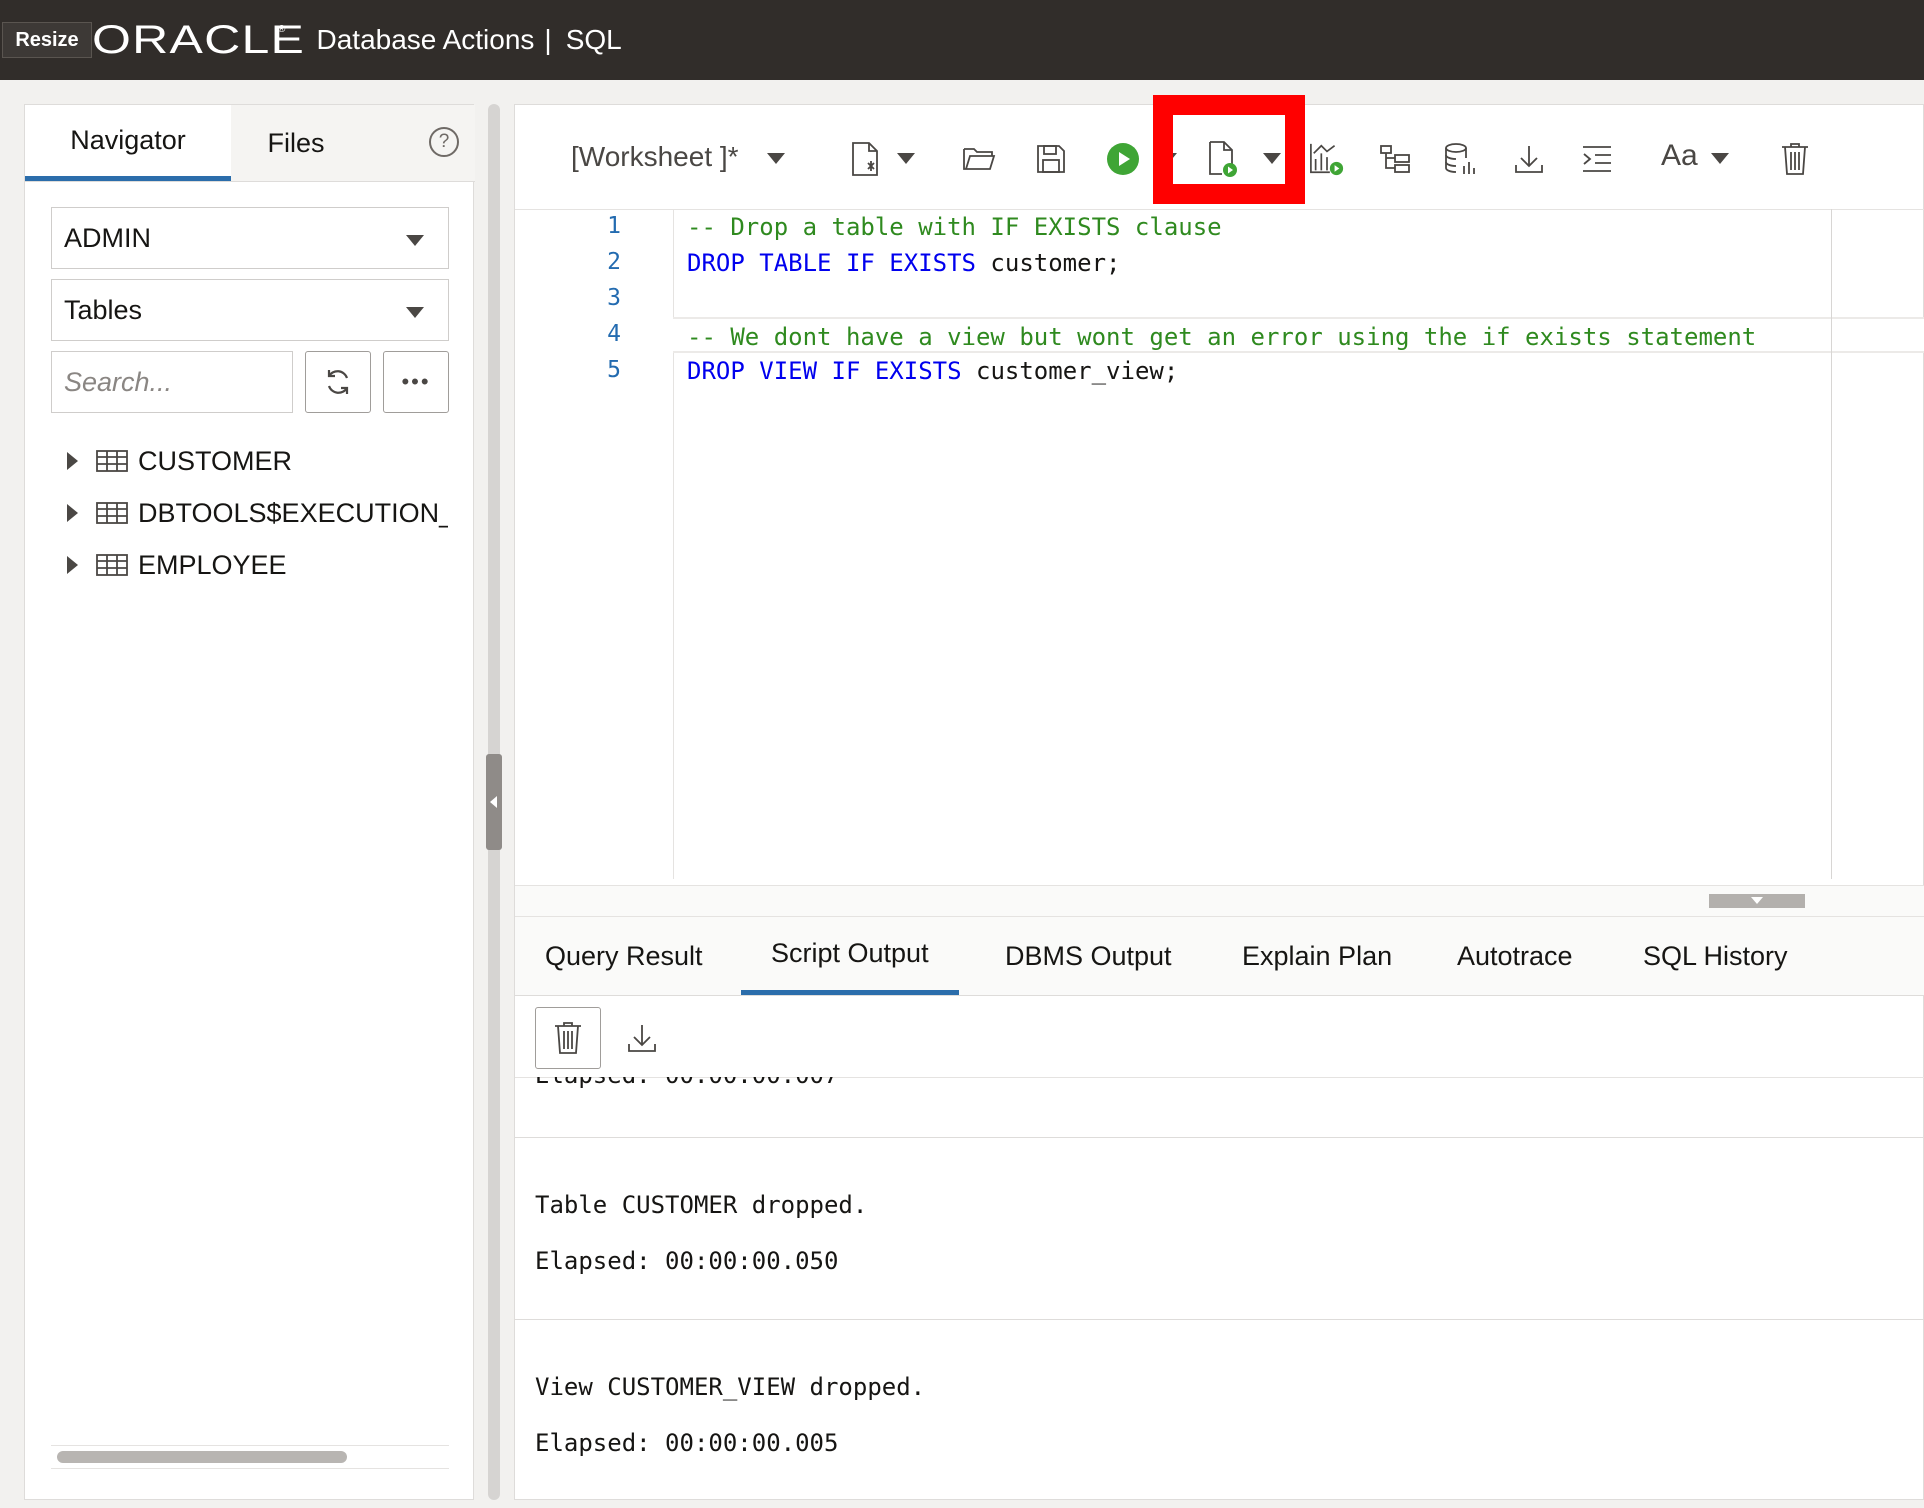 The image size is (1924, 1508). Describe the element at coordinates (282, 29) in the screenshot. I see `logo-registered-mark: ®` at that location.